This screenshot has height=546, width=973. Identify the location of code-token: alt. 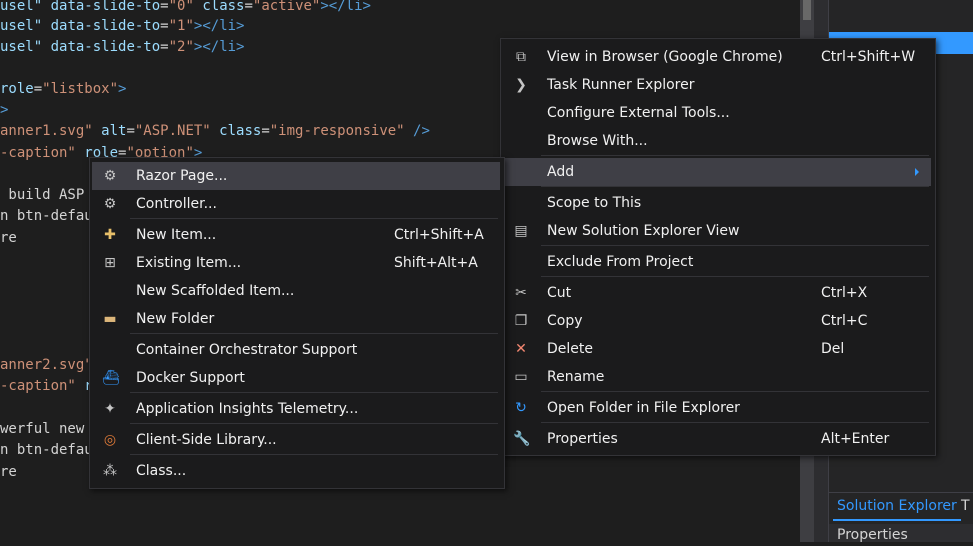
(109, 131).